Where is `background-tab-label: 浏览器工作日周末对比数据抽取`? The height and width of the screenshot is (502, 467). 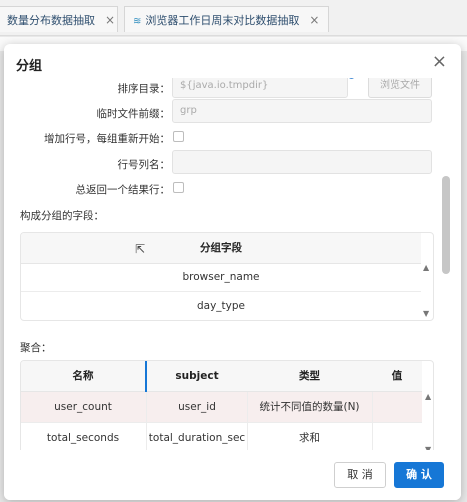
background-tab-label: 浏览器工作日周末对比数据抽取 is located at coordinates (222, 20).